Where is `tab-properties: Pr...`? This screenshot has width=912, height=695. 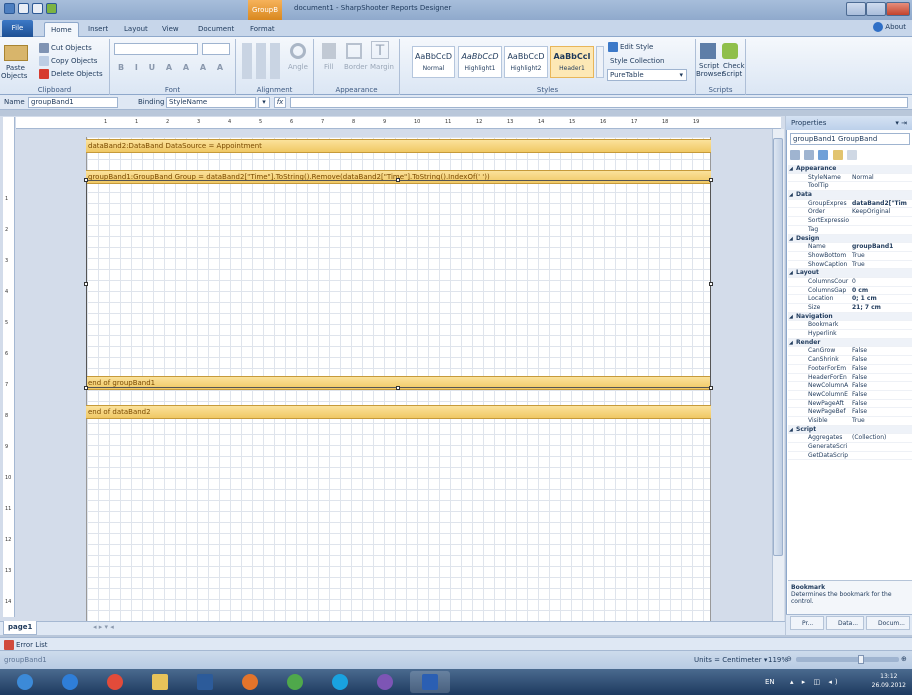 tab-properties: Pr... is located at coordinates (807, 623).